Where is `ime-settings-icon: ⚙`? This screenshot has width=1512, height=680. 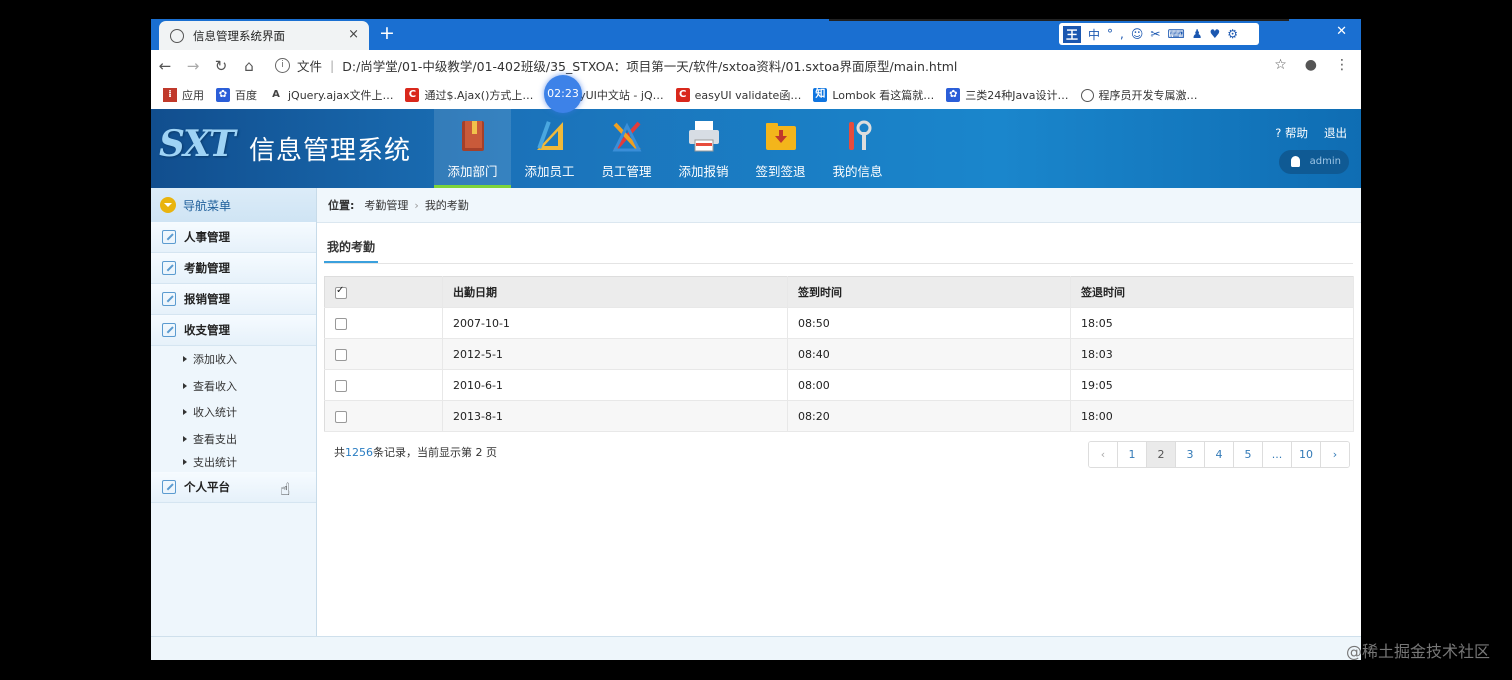 ime-settings-icon: ⚙ is located at coordinates (1232, 34).